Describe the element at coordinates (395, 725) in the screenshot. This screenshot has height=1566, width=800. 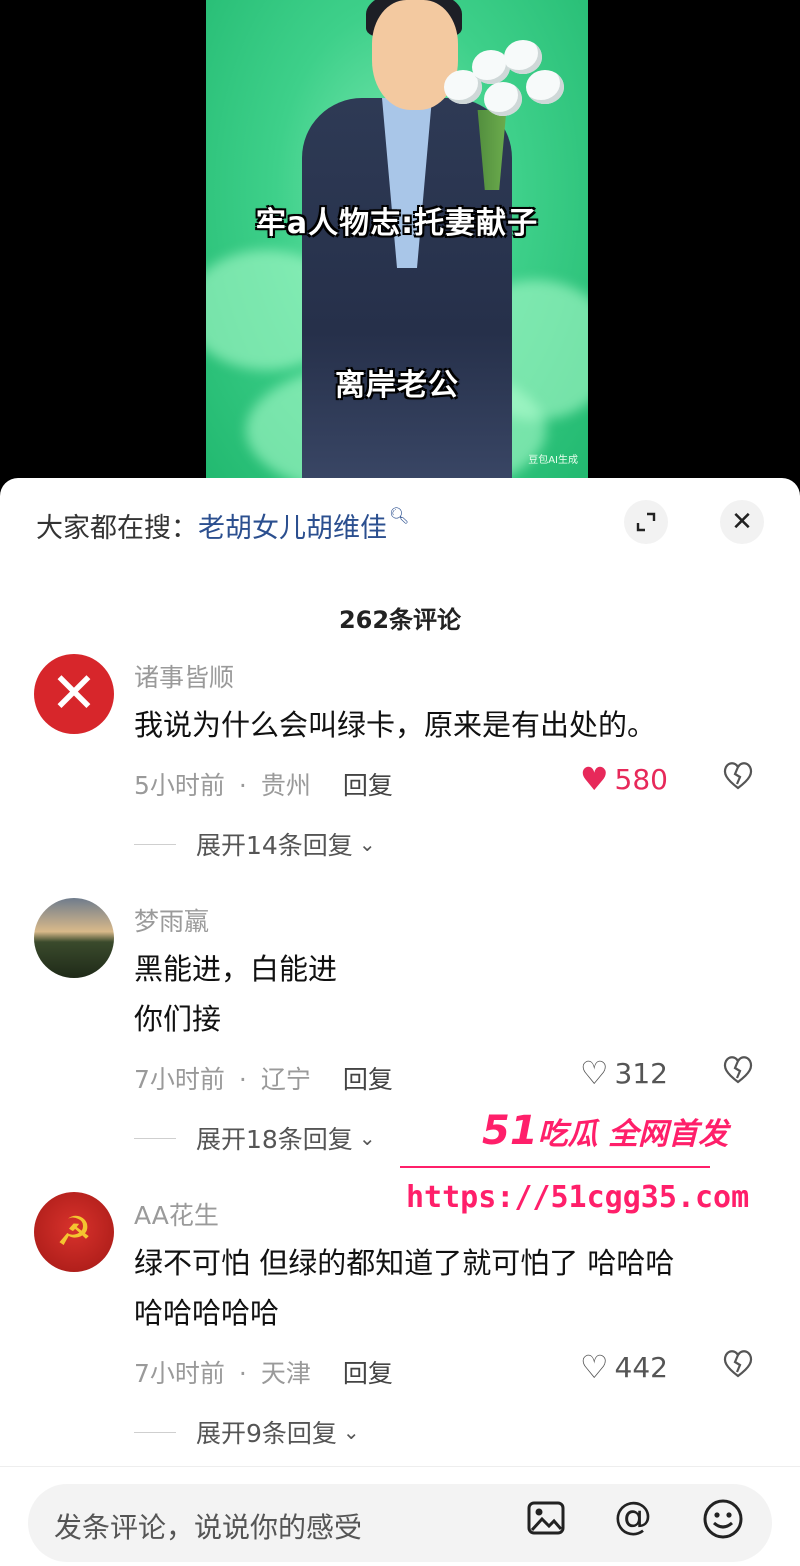
I see `comment-text: 我说为什么会叫绿卡，原来是有出处的。` at that location.